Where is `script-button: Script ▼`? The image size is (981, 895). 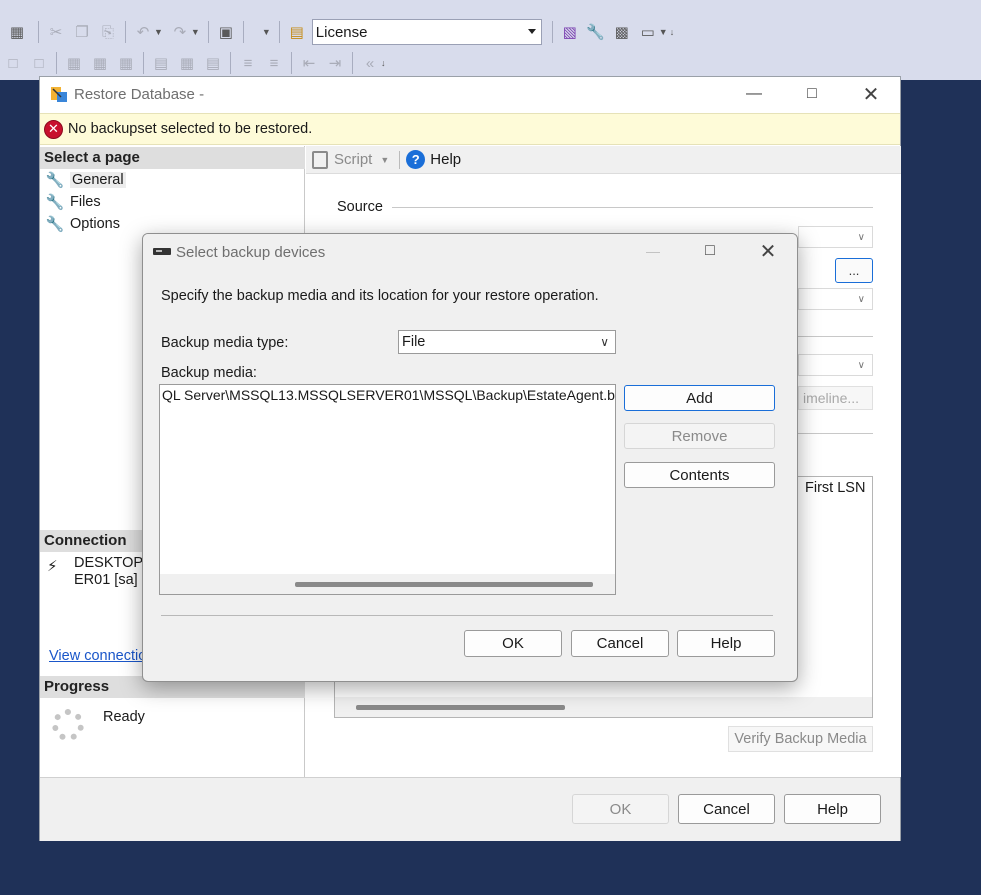
script-button: Script ▼ is located at coordinates (350, 159).